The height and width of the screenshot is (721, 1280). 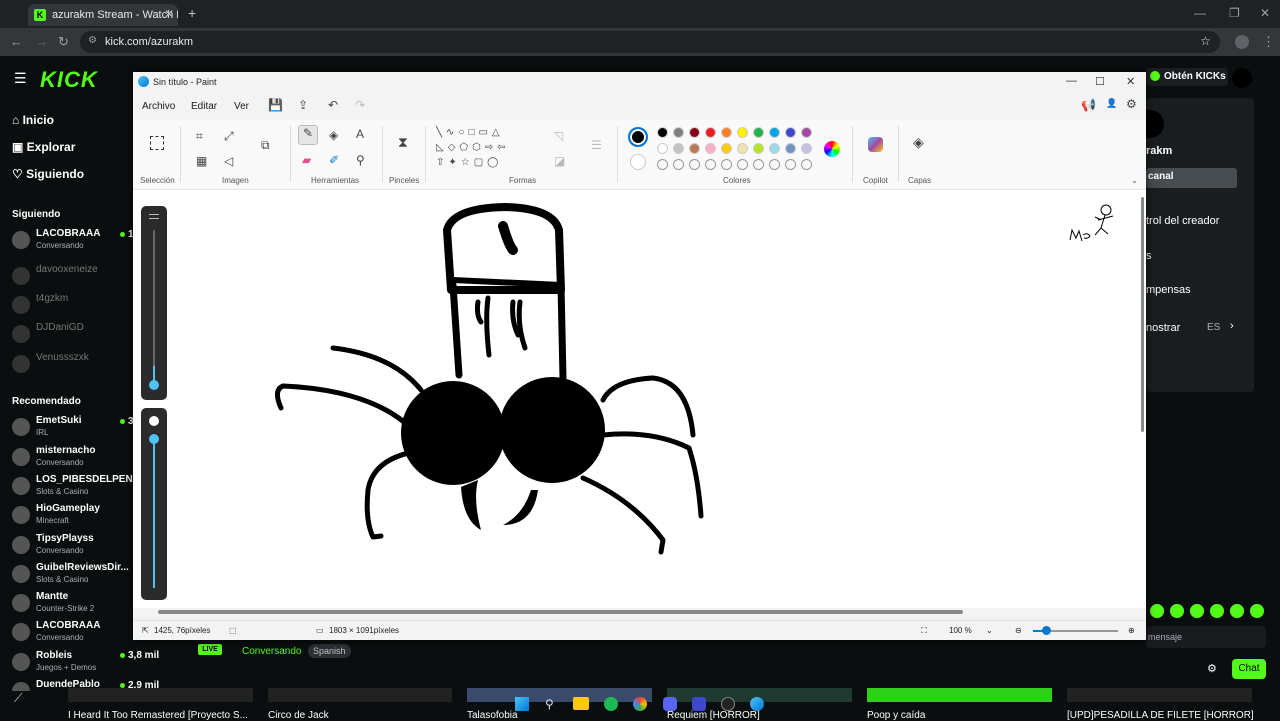 What do you see at coordinates (1268, 42) in the screenshot?
I see `browser-menu-icon: ⋮` at bounding box center [1268, 42].